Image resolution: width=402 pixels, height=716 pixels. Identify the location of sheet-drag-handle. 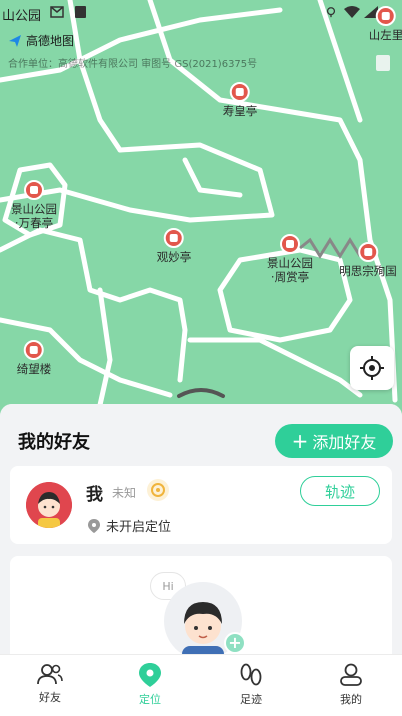
(201, 392).